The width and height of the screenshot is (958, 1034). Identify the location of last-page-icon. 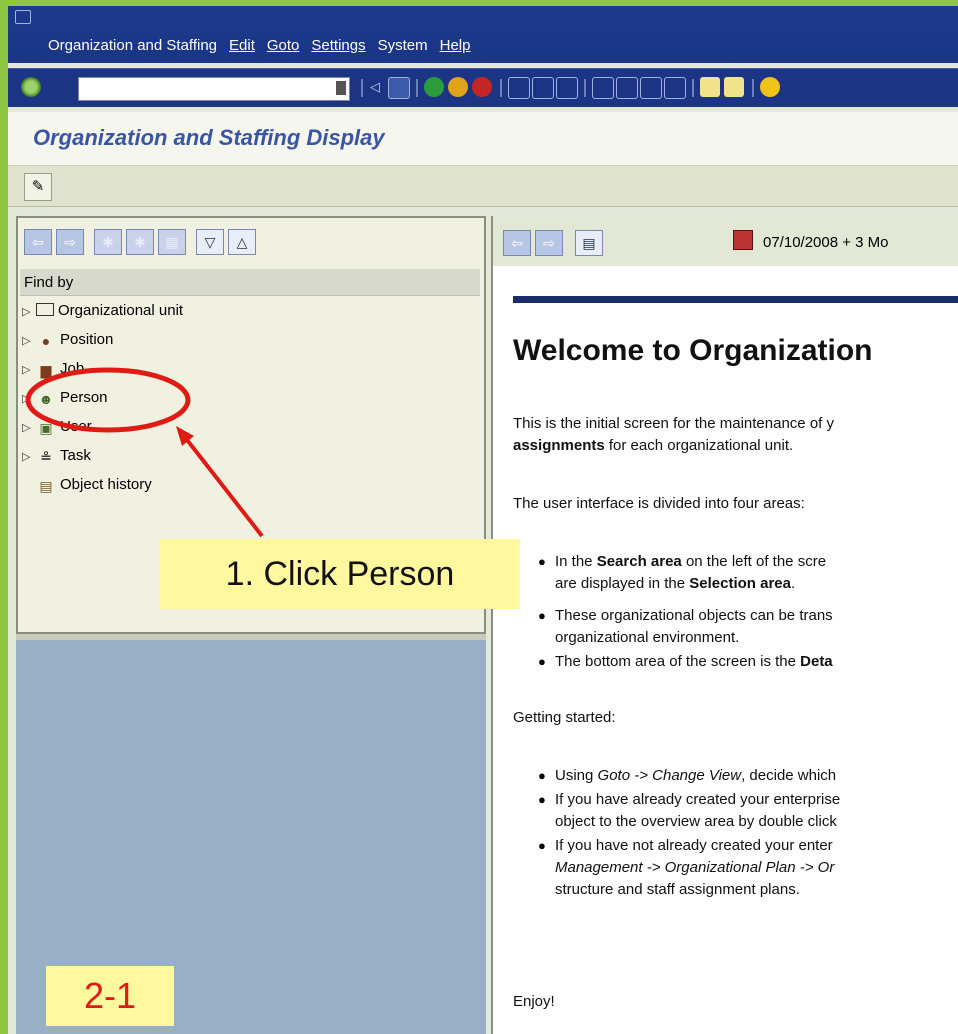
(675, 88).